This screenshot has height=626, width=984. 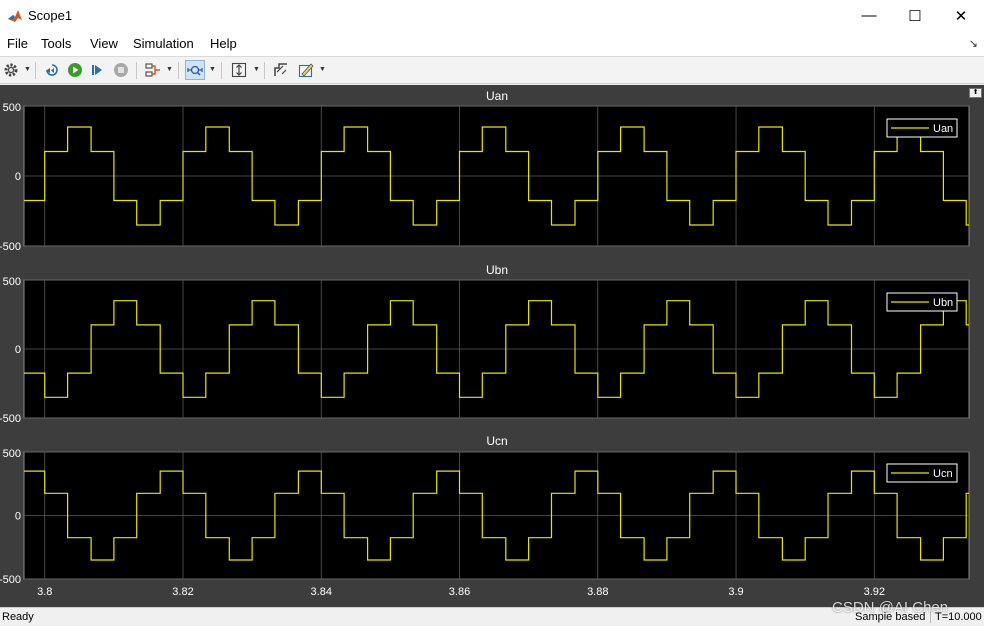 What do you see at coordinates (735, 592) in the screenshot?
I see `x-tick-label: 3.9` at bounding box center [735, 592].